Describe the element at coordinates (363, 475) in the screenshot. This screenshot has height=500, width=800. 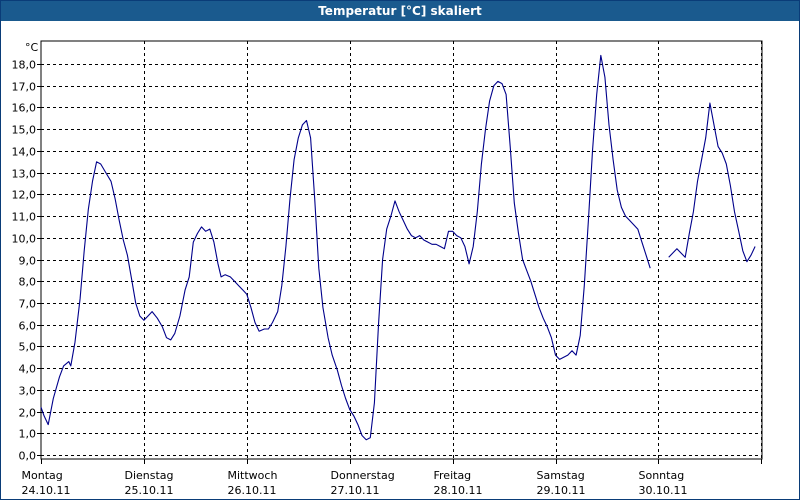
I see `x-day-label: Donnerstag` at that location.